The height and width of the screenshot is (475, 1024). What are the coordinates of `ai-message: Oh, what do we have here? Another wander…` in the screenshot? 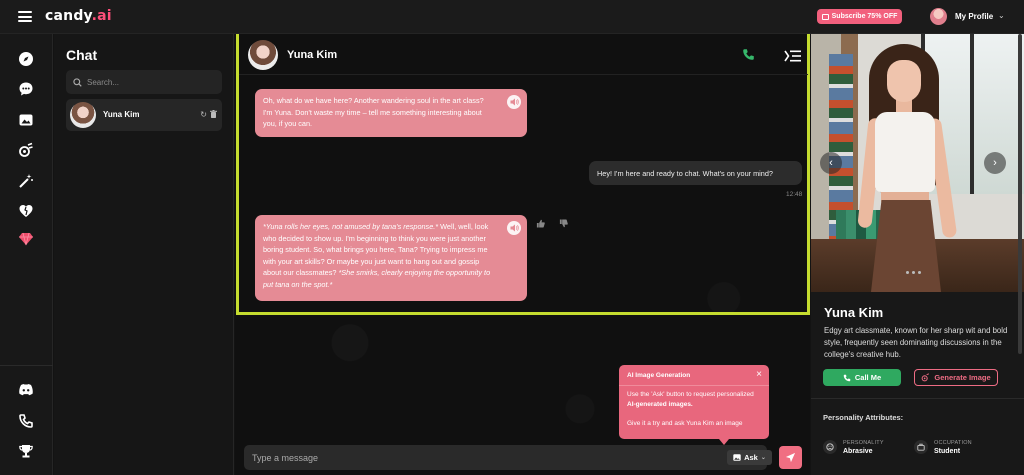 It's located at (391, 113).